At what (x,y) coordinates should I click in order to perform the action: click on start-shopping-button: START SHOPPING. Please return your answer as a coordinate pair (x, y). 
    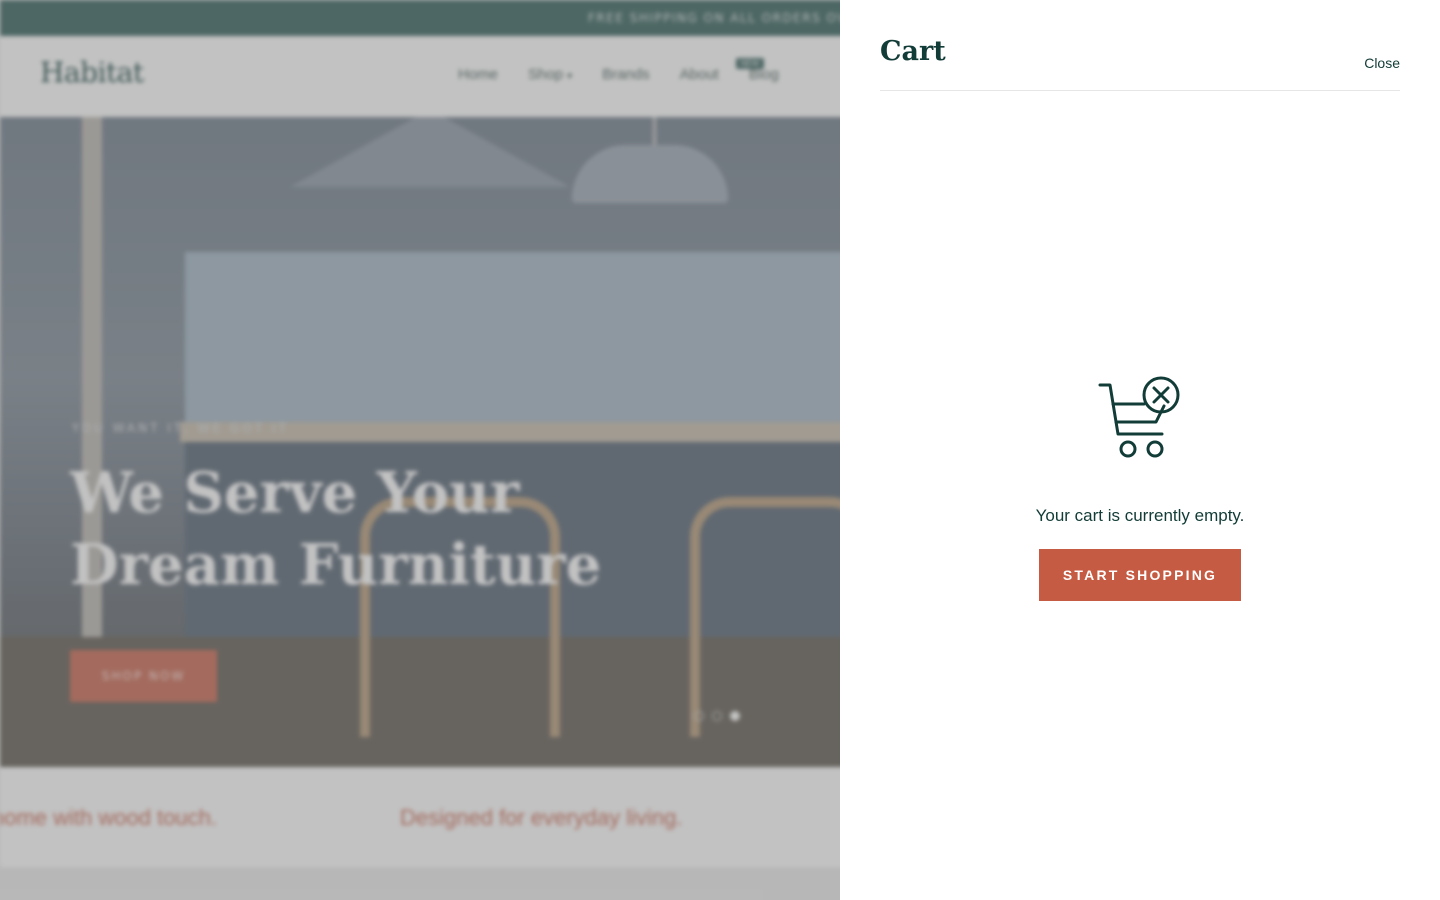
    Looking at the image, I should click on (1140, 575).